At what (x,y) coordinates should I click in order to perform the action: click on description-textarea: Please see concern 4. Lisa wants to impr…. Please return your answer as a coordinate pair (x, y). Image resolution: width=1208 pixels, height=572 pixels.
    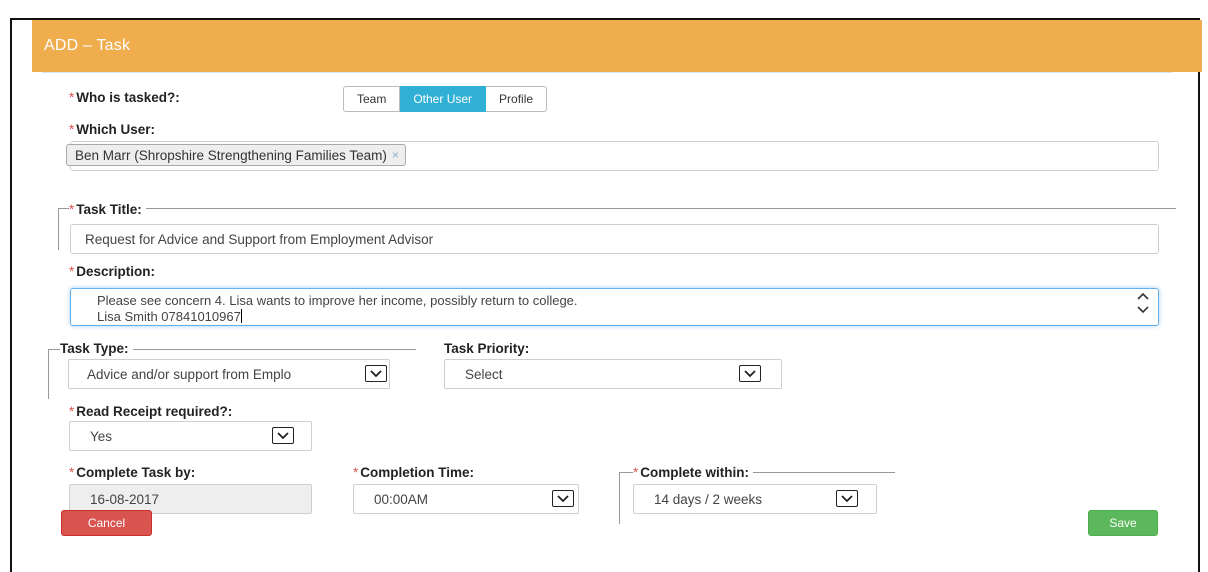
    Looking at the image, I should click on (614, 307).